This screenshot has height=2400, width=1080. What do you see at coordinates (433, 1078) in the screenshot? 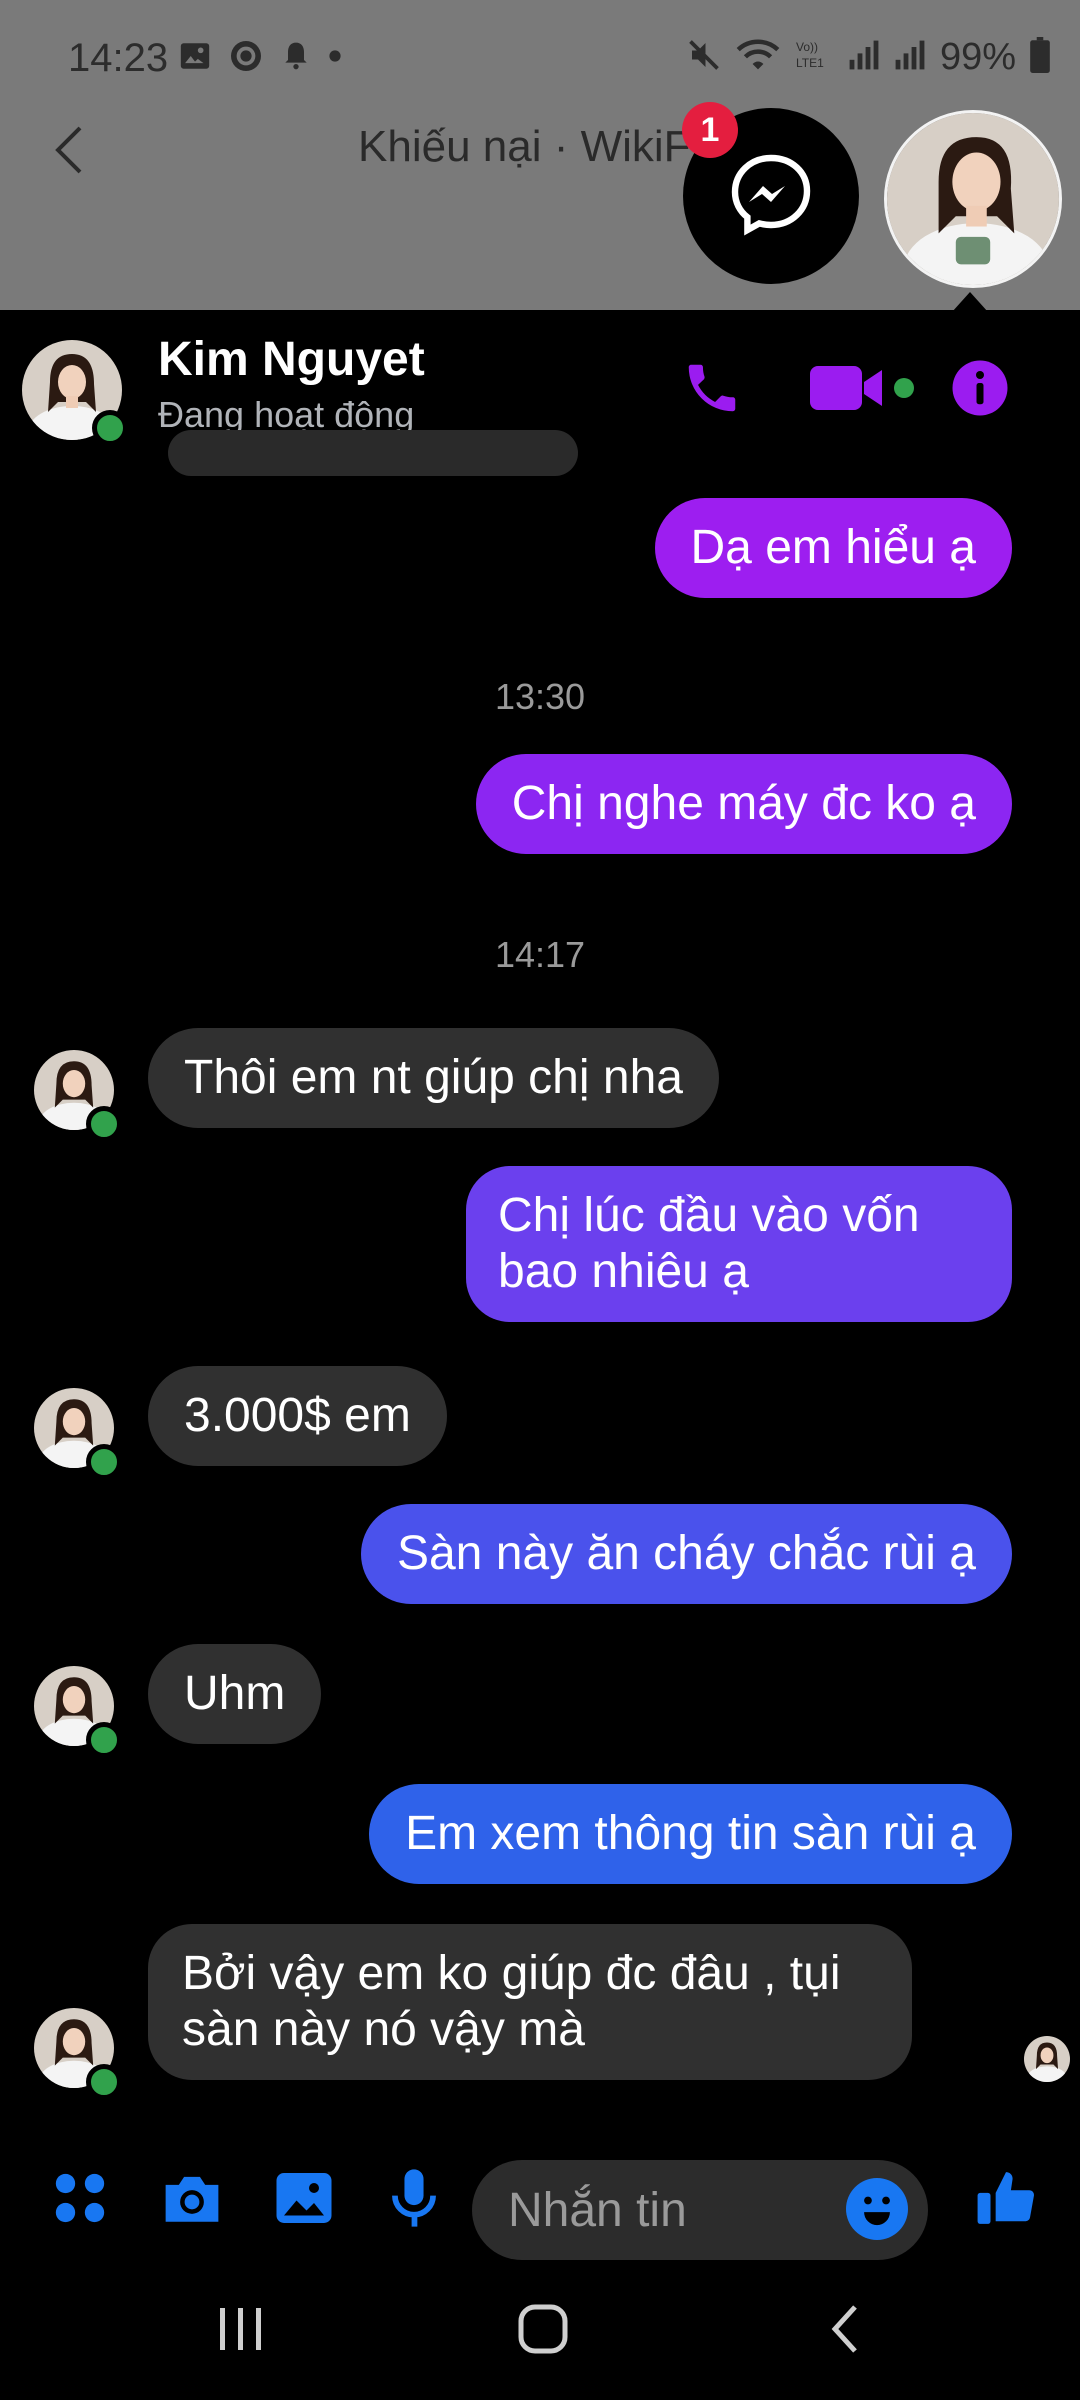
I see `incoming-message: Thôi em nt giúp chị nha` at bounding box center [433, 1078].